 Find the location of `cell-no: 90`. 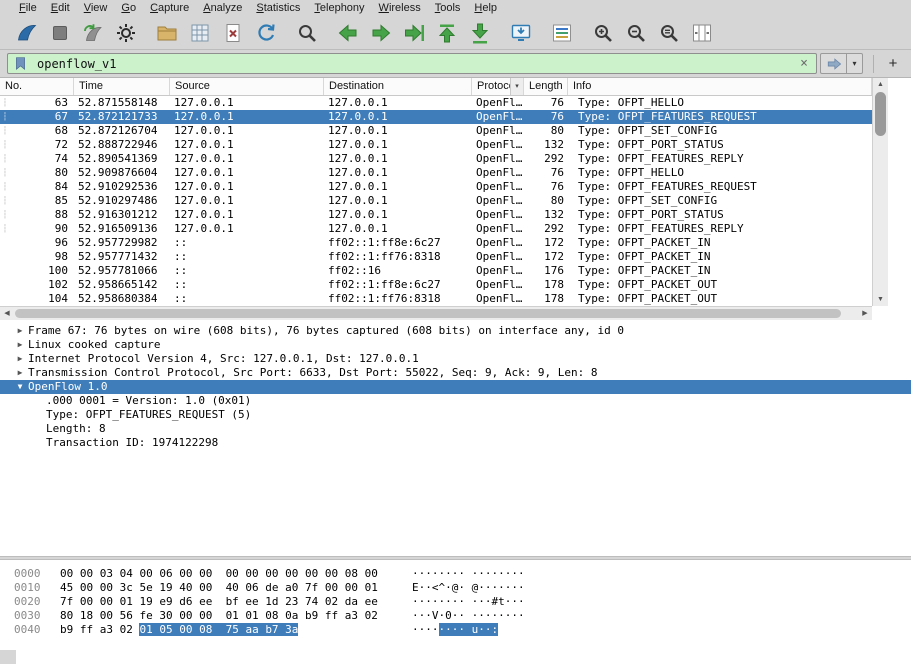

cell-no: 90 is located at coordinates (61, 228).